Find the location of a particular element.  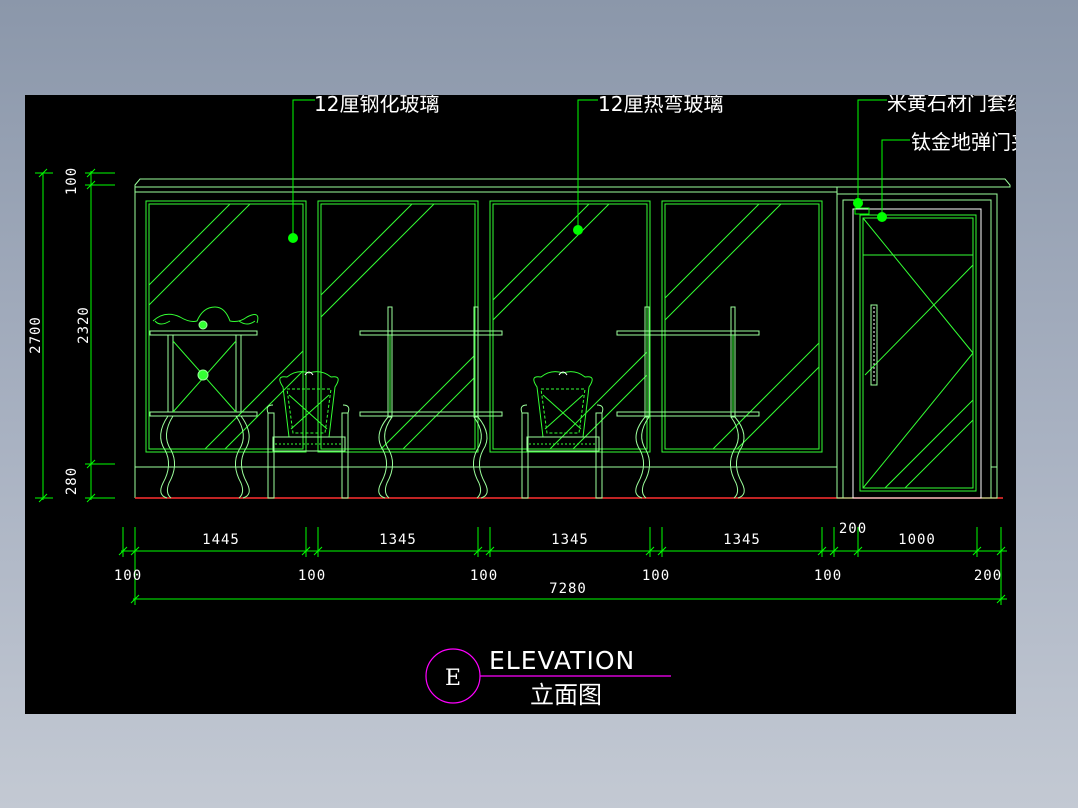

title-block: E ELEVATION 立面图 is located at coordinates (548, 677).